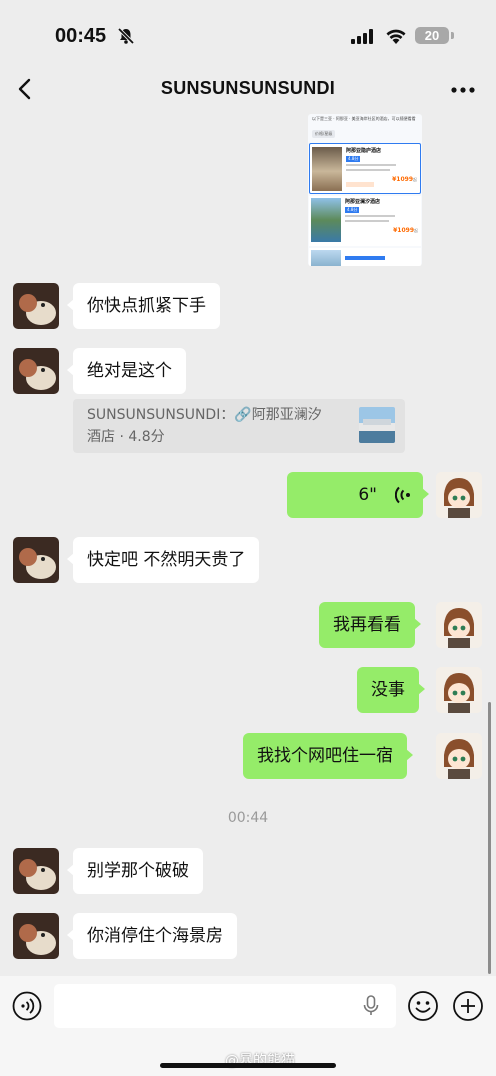 The height and width of the screenshot is (1076, 496). I want to click on input-bar: @暴的熊猫, so click(248, 1026).